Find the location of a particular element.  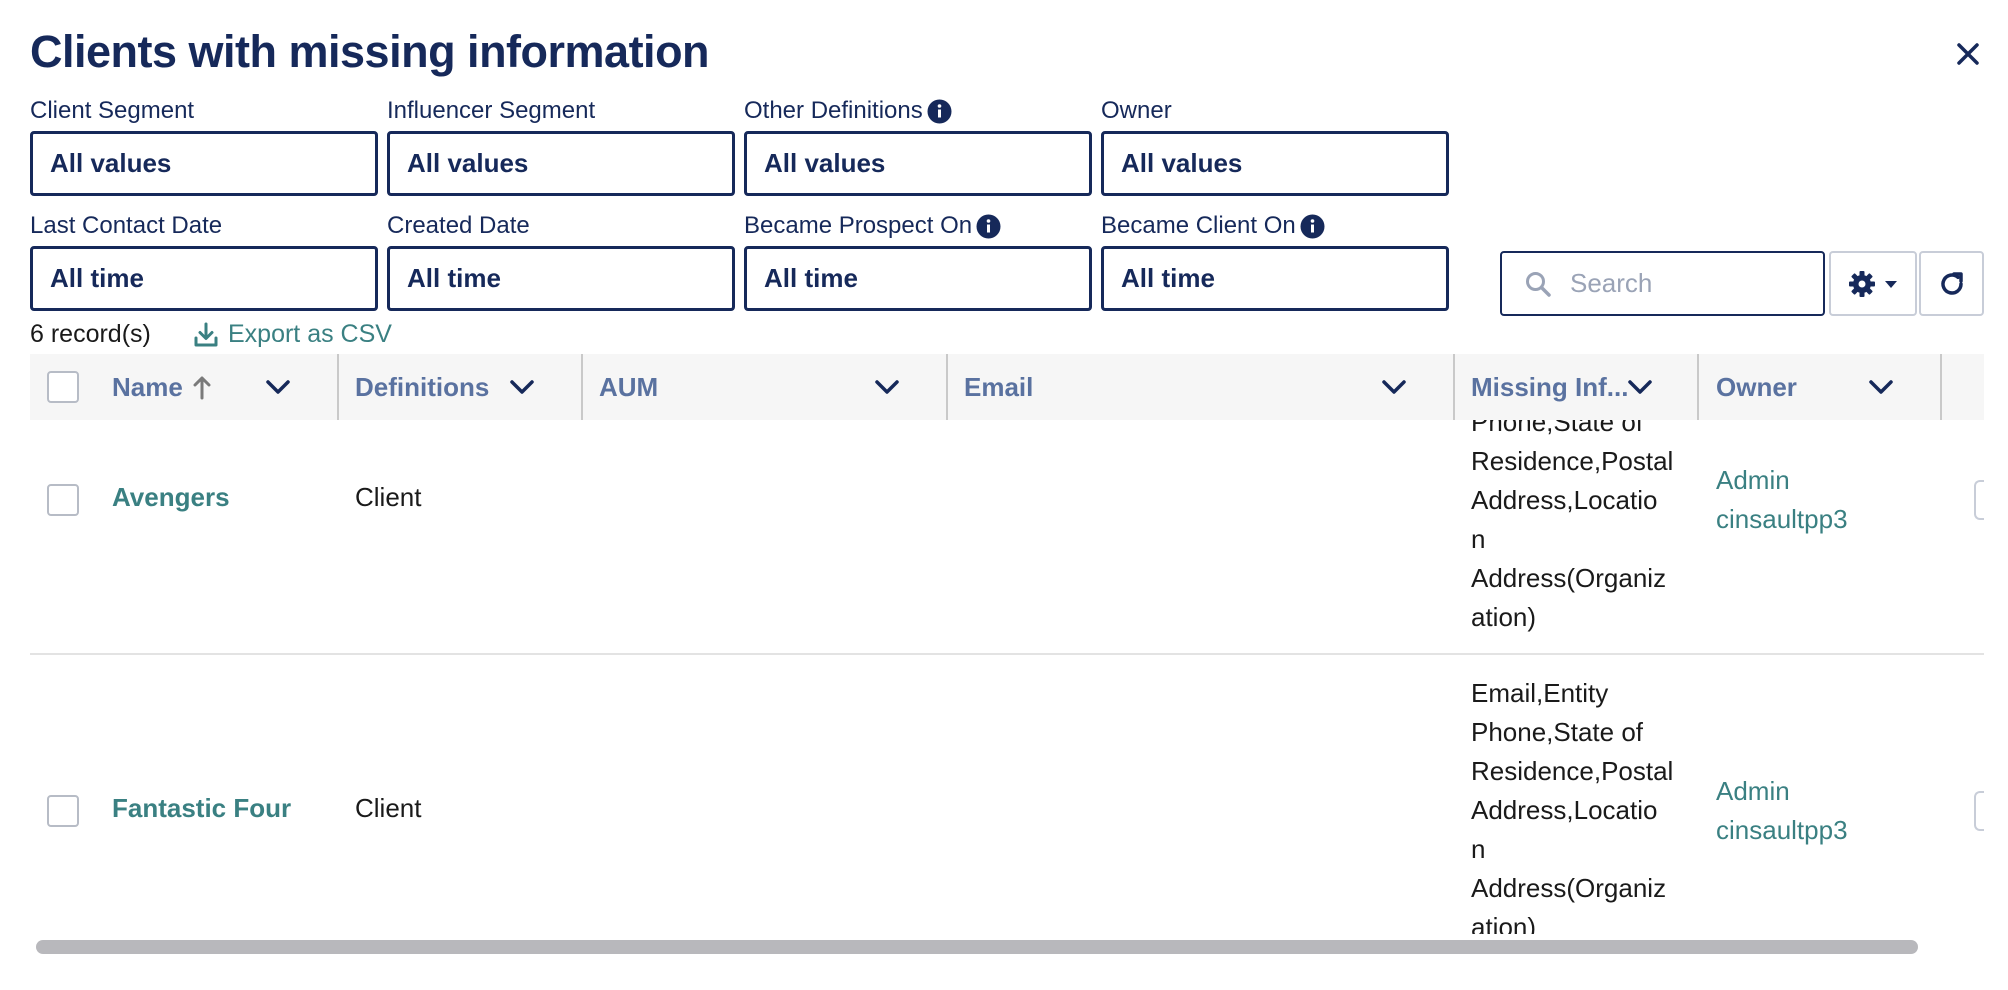

column-header-definitions: Definitions is located at coordinates (422, 387).